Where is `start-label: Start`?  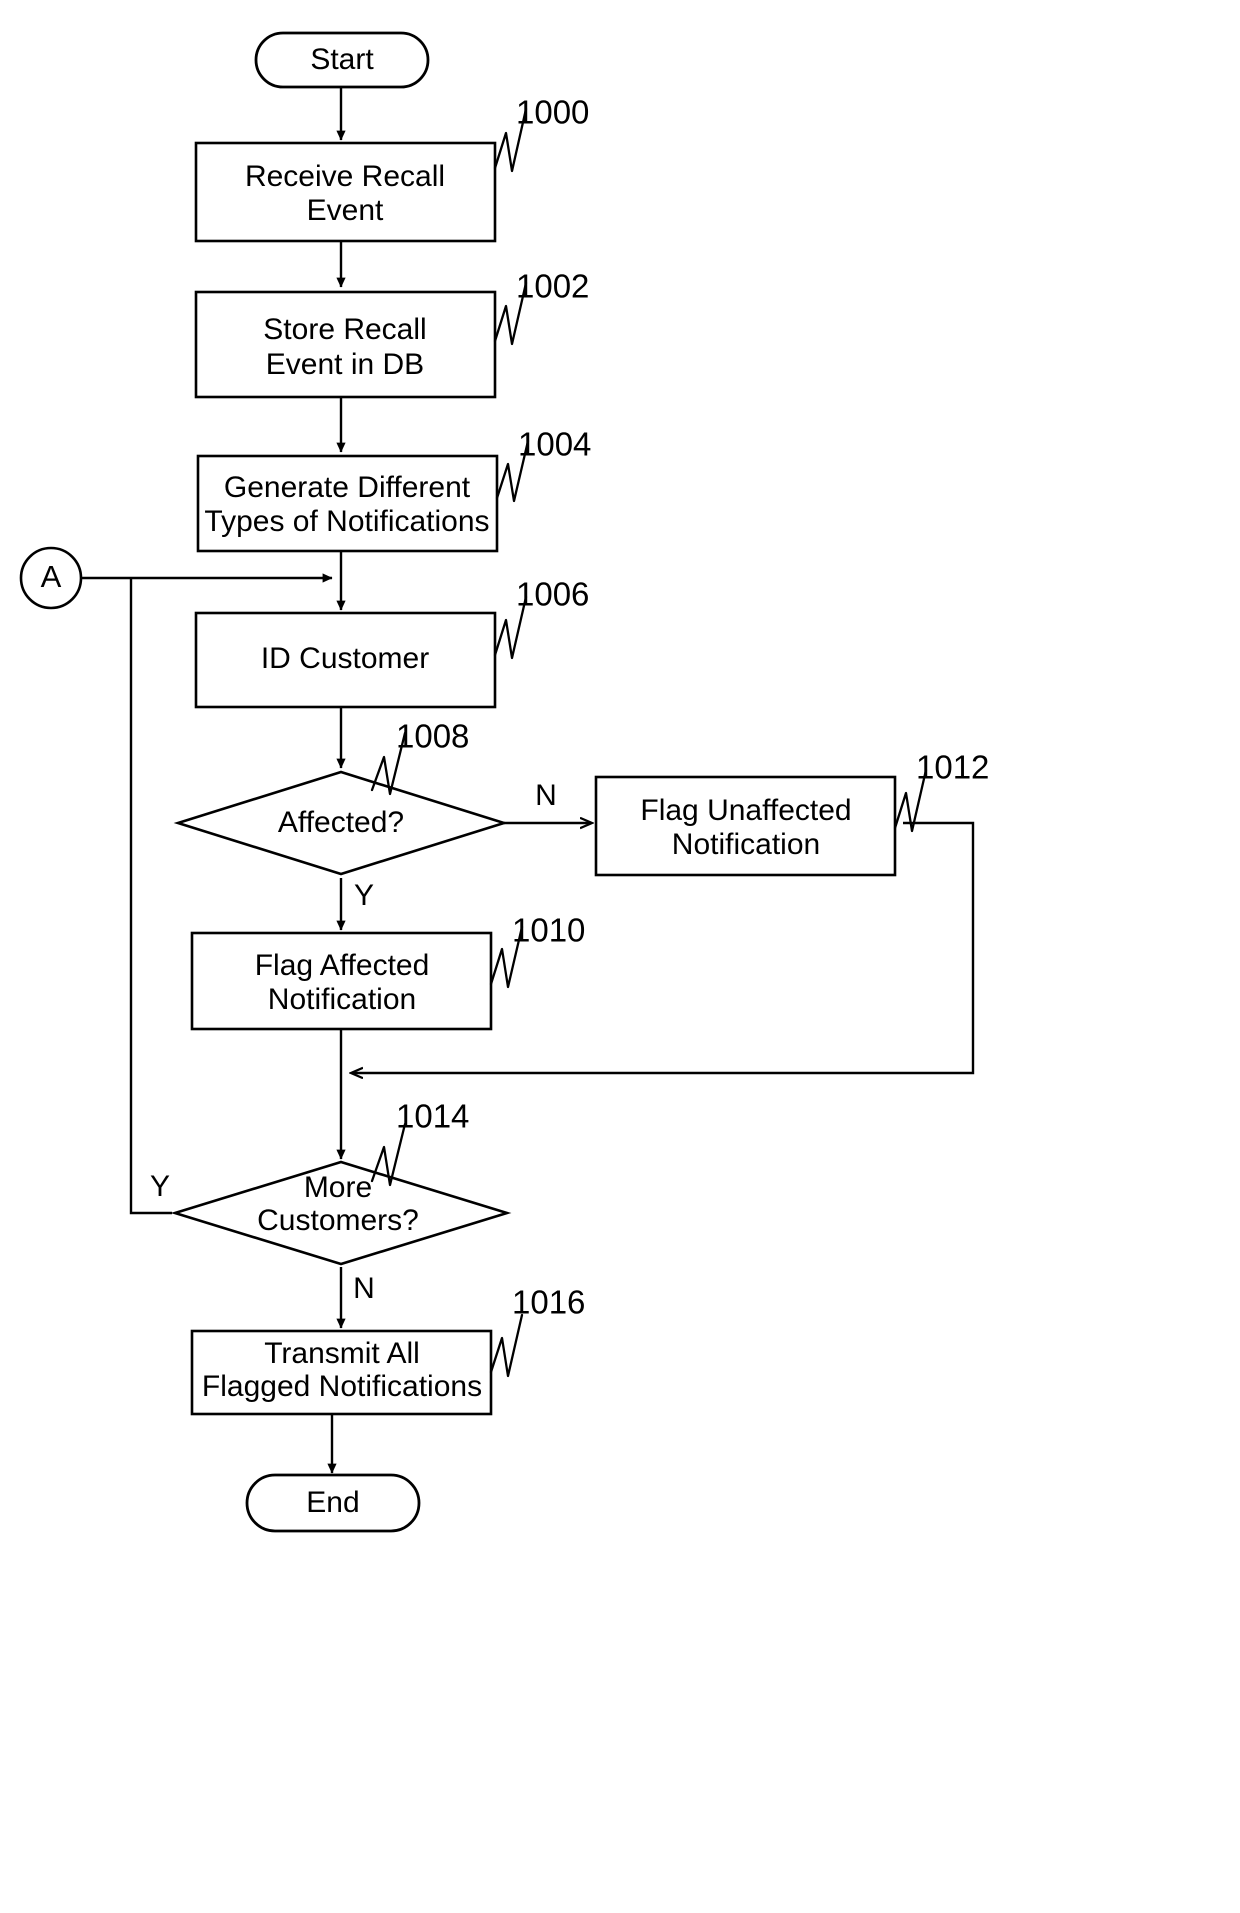 start-label: Start is located at coordinates (342, 59).